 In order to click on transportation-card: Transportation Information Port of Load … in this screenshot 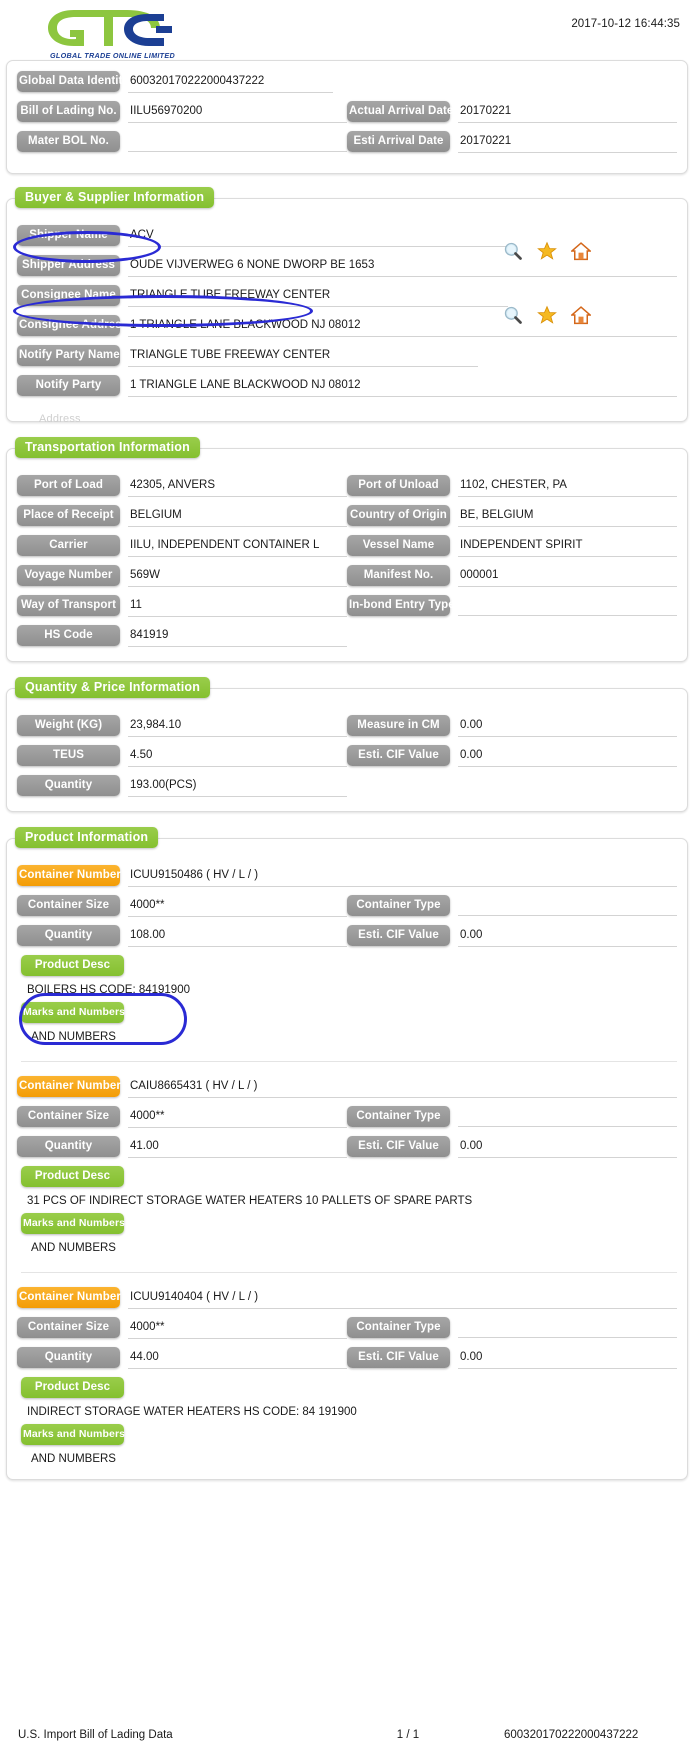, I will do `click(347, 549)`.